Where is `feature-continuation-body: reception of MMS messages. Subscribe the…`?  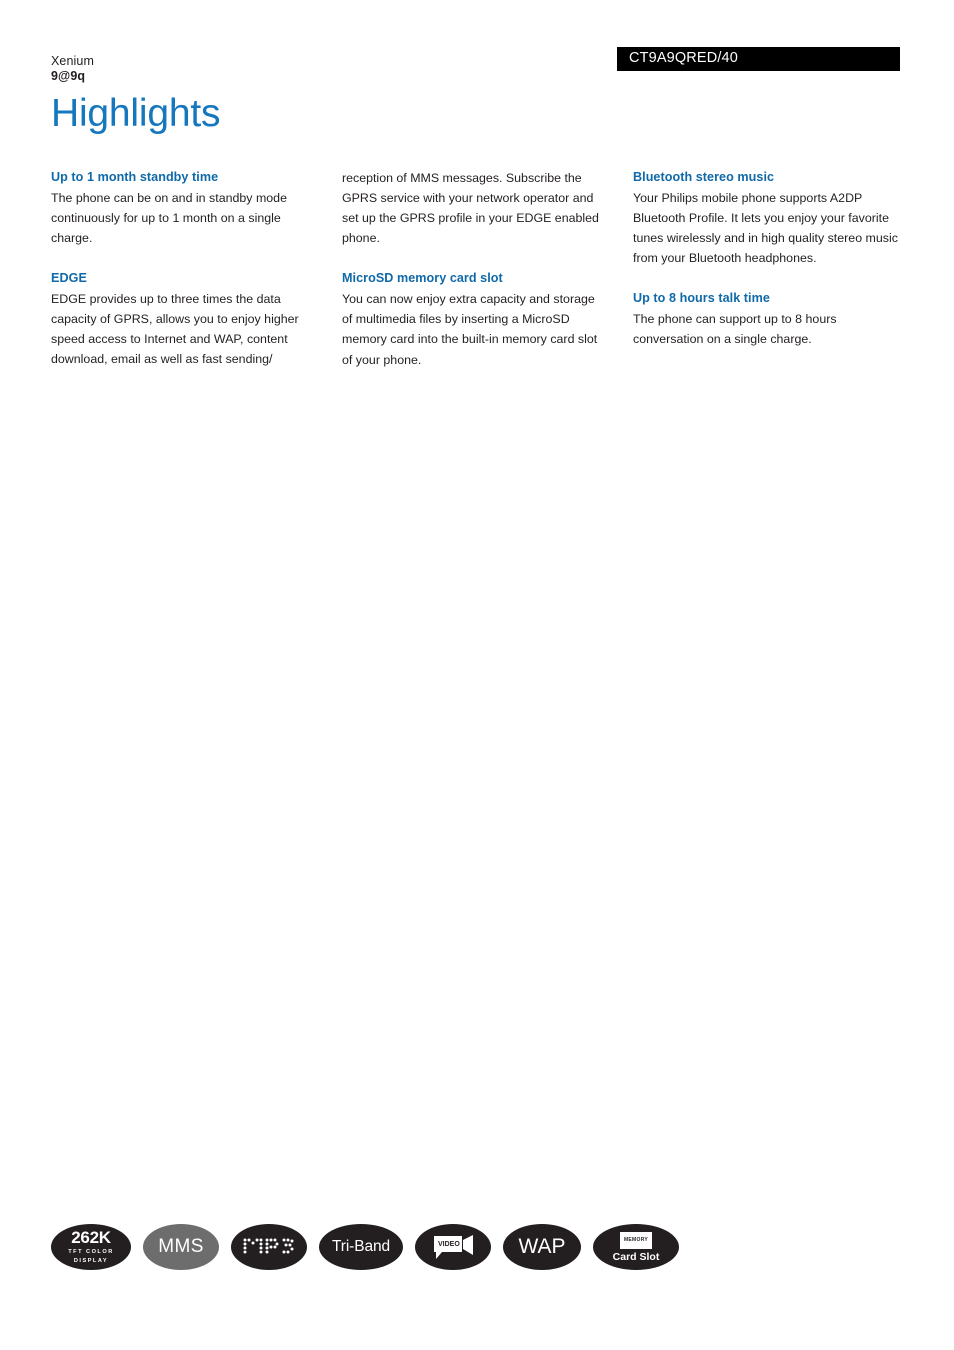 feature-continuation-body: reception of MMS messages. Subscribe the… is located at coordinates (470, 208).